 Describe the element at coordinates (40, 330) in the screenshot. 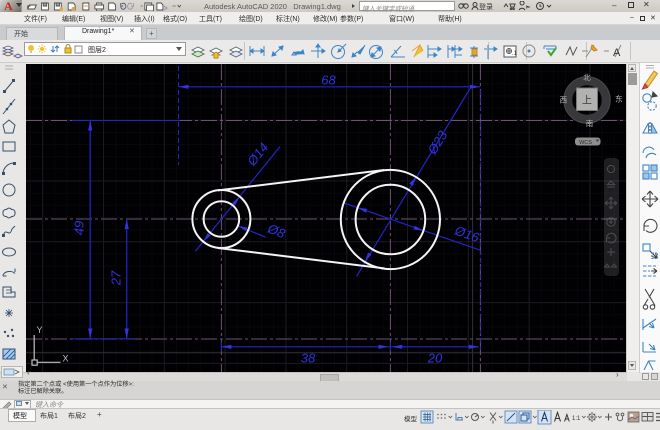

I see `svg-text: Y` at that location.